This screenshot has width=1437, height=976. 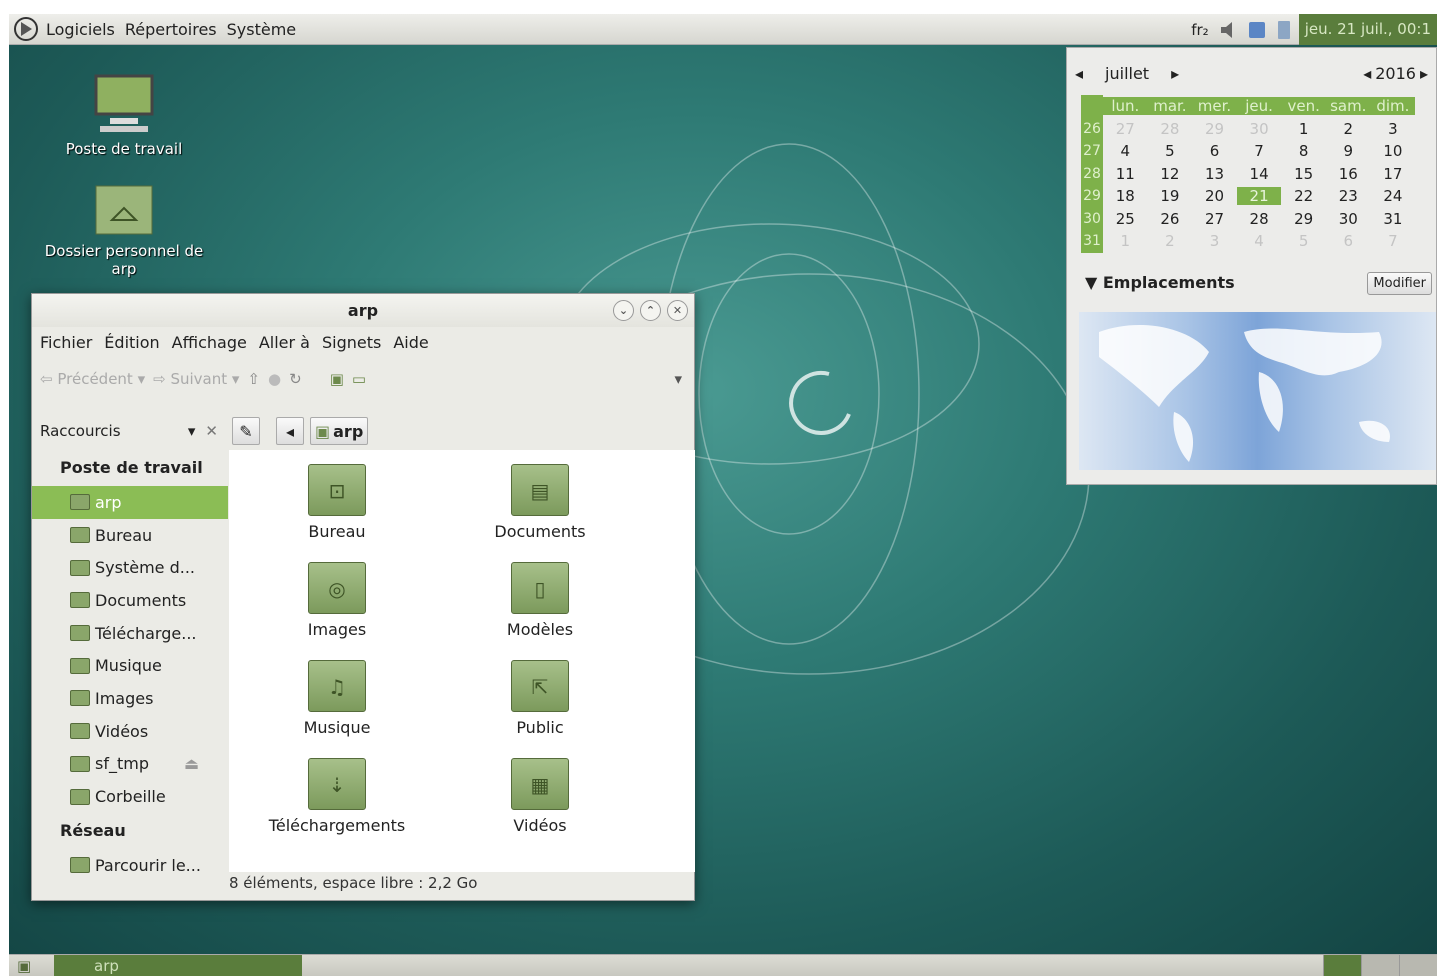 I want to click on calendar-day: 22, so click(x=1303, y=196).